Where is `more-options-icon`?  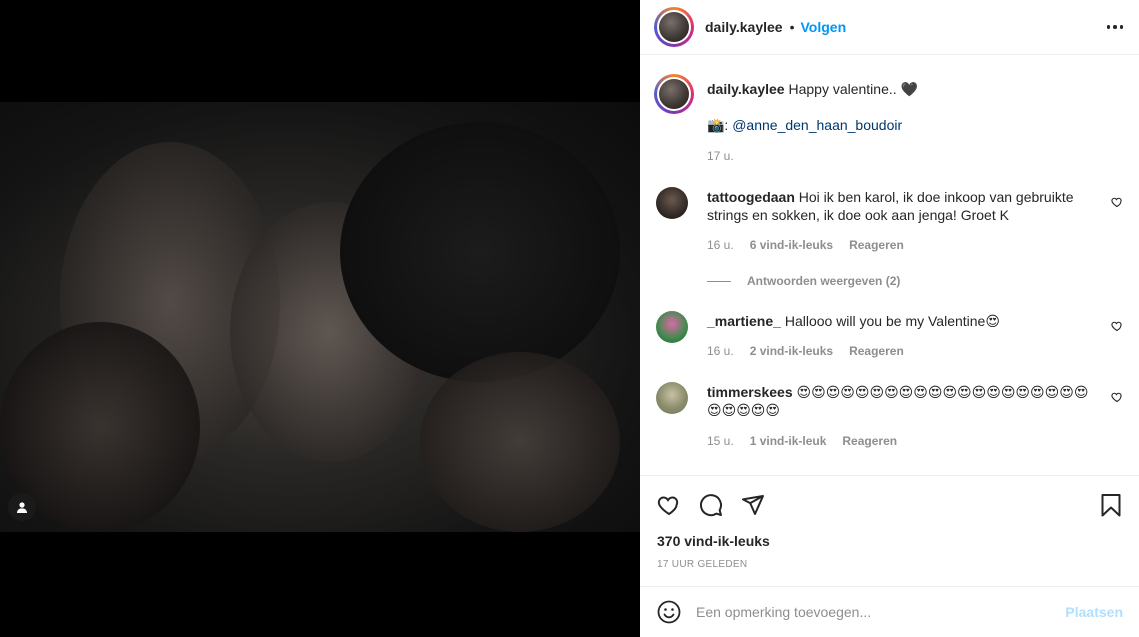
more-options-icon is located at coordinates (1108, 27).